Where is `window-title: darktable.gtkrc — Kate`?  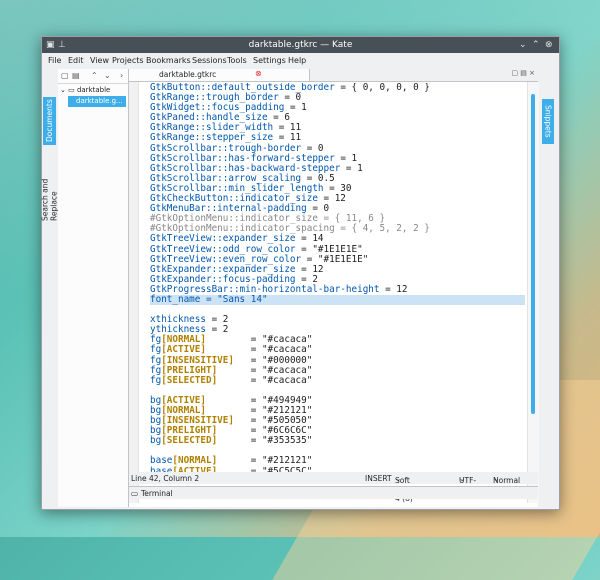 window-title: darktable.gtkrc — Kate is located at coordinates (300, 45).